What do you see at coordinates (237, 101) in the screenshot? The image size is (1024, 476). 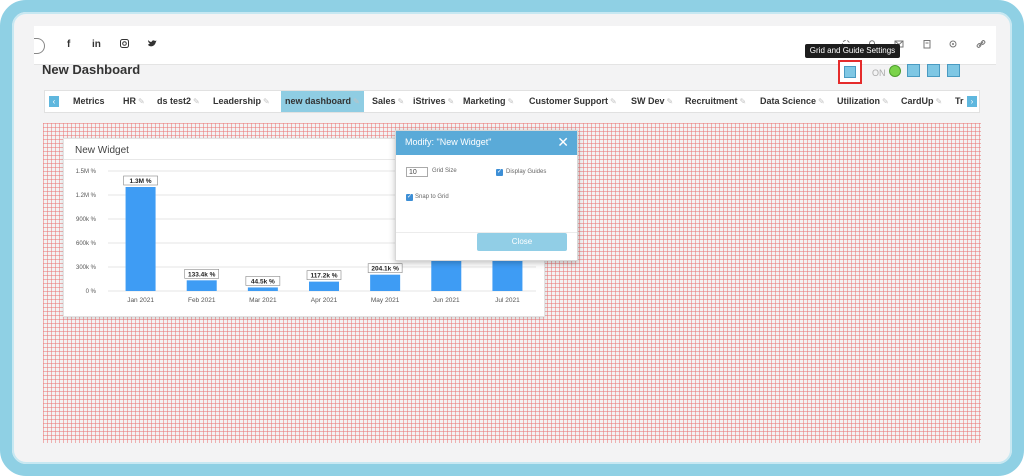 I see `tab-label: Leadership` at bounding box center [237, 101].